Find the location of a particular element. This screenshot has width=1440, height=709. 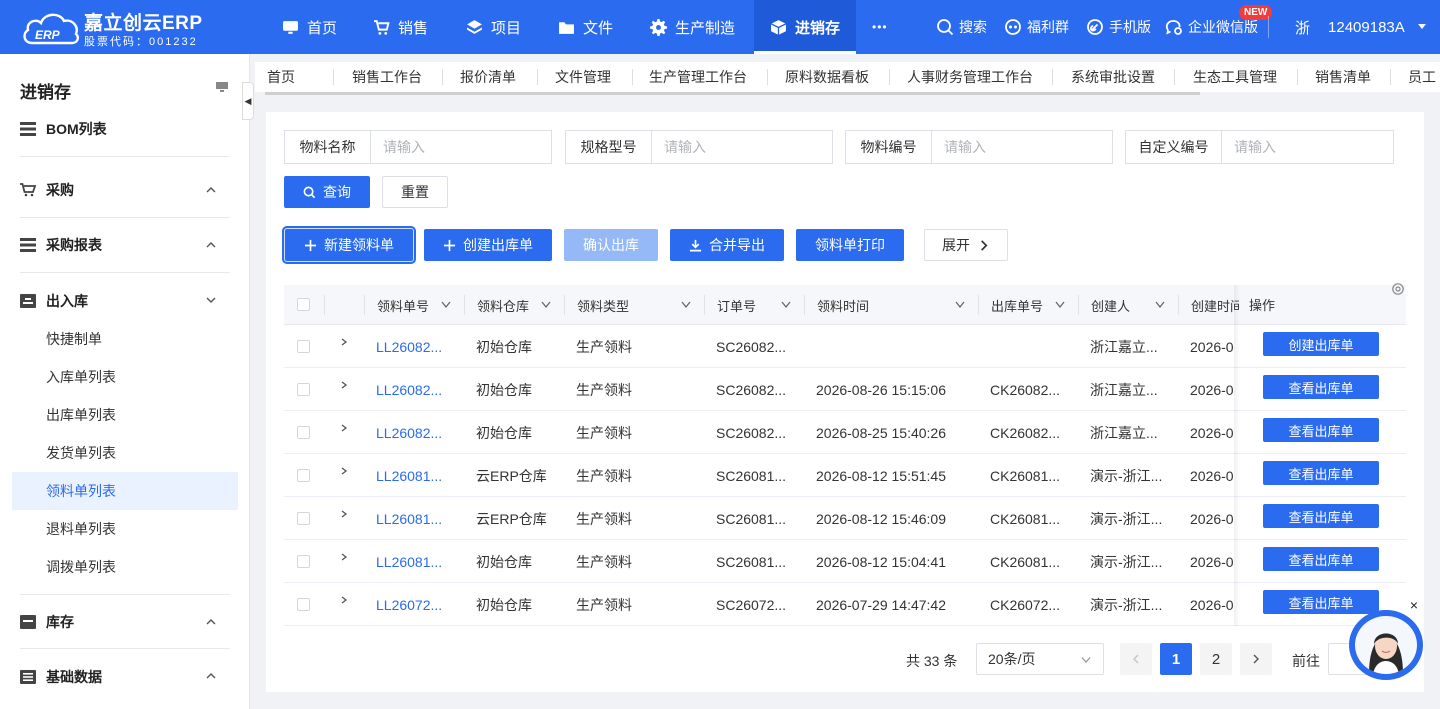

page-2-button: 2 is located at coordinates (1216, 659).